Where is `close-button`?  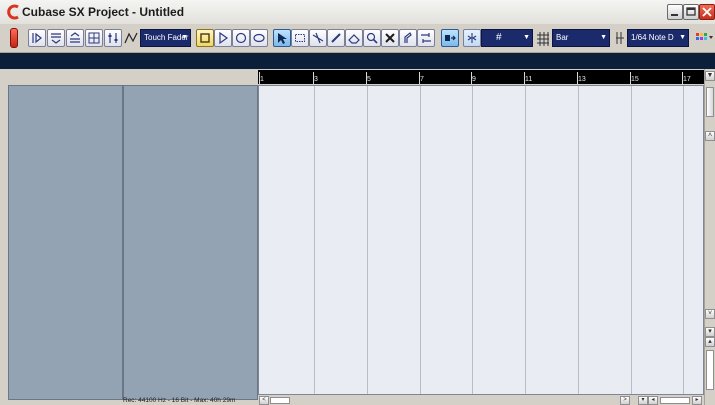 close-button is located at coordinates (707, 12).